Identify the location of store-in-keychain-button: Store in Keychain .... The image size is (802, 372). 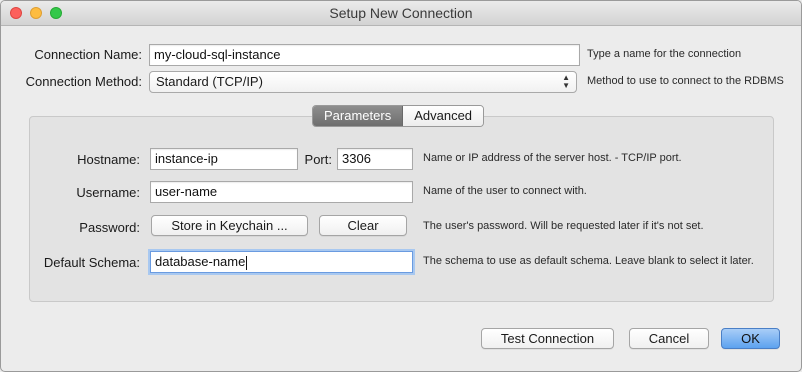
(229, 225).